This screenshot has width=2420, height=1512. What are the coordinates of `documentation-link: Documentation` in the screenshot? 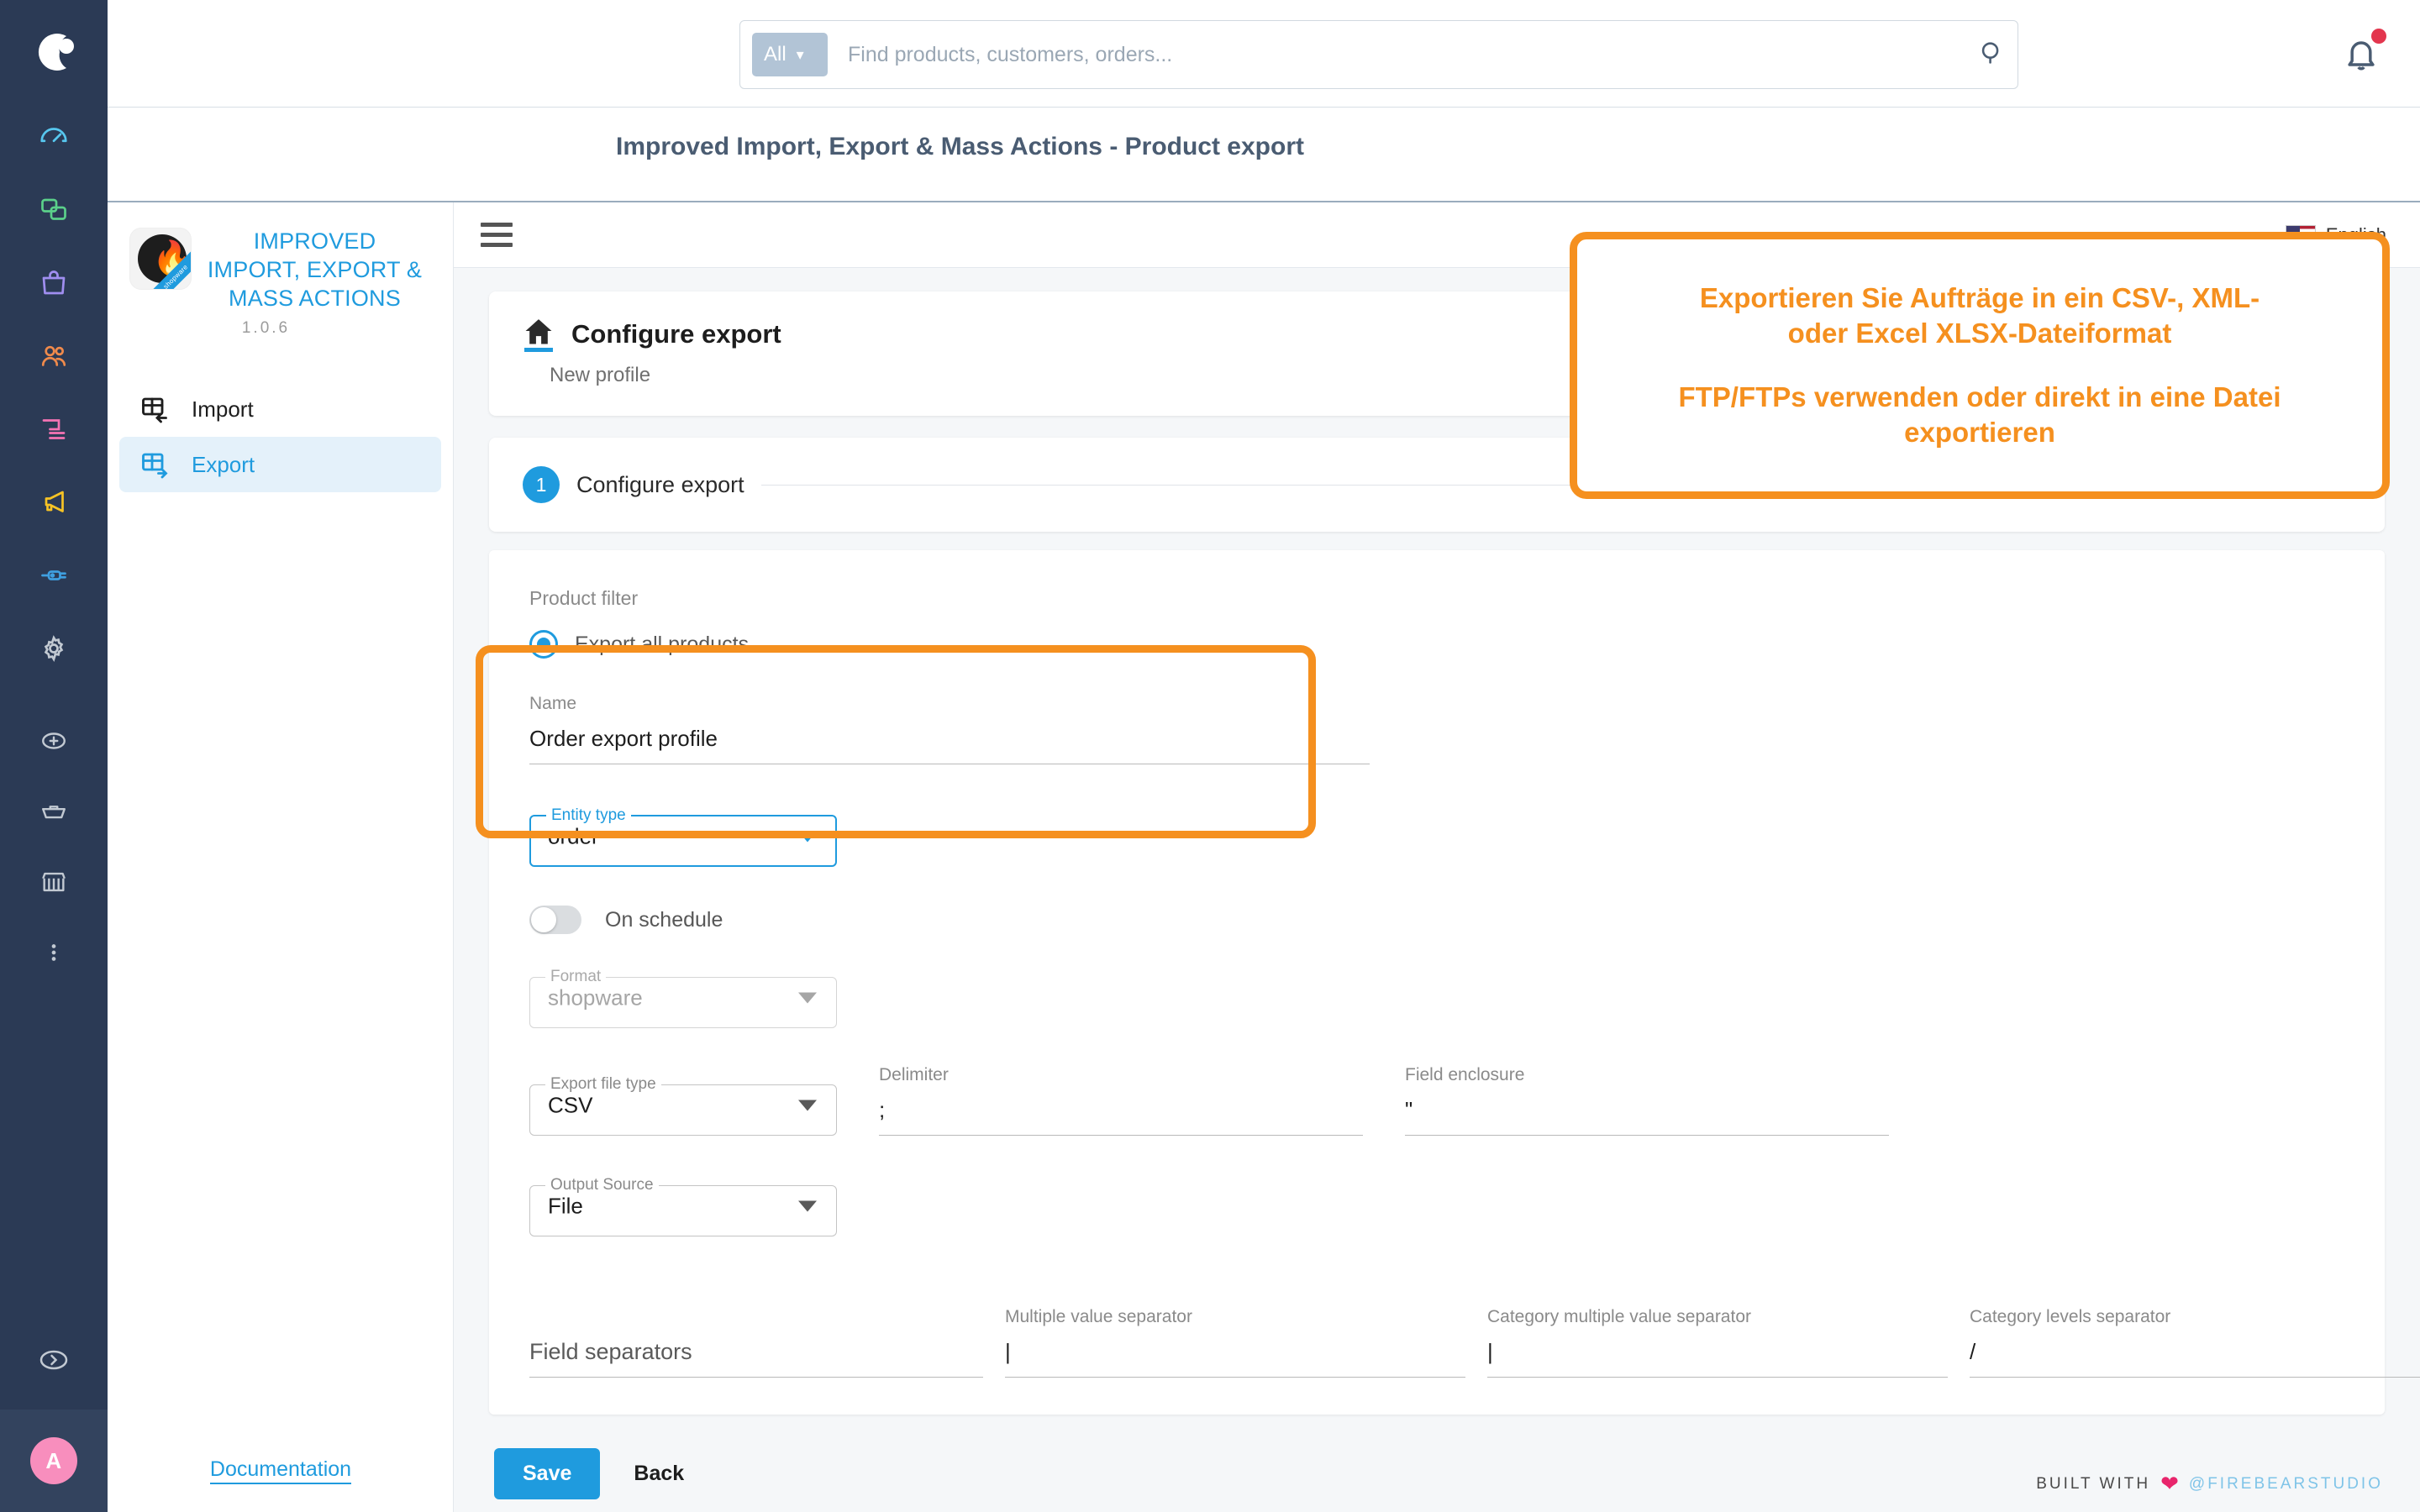 It's located at (281, 1470).